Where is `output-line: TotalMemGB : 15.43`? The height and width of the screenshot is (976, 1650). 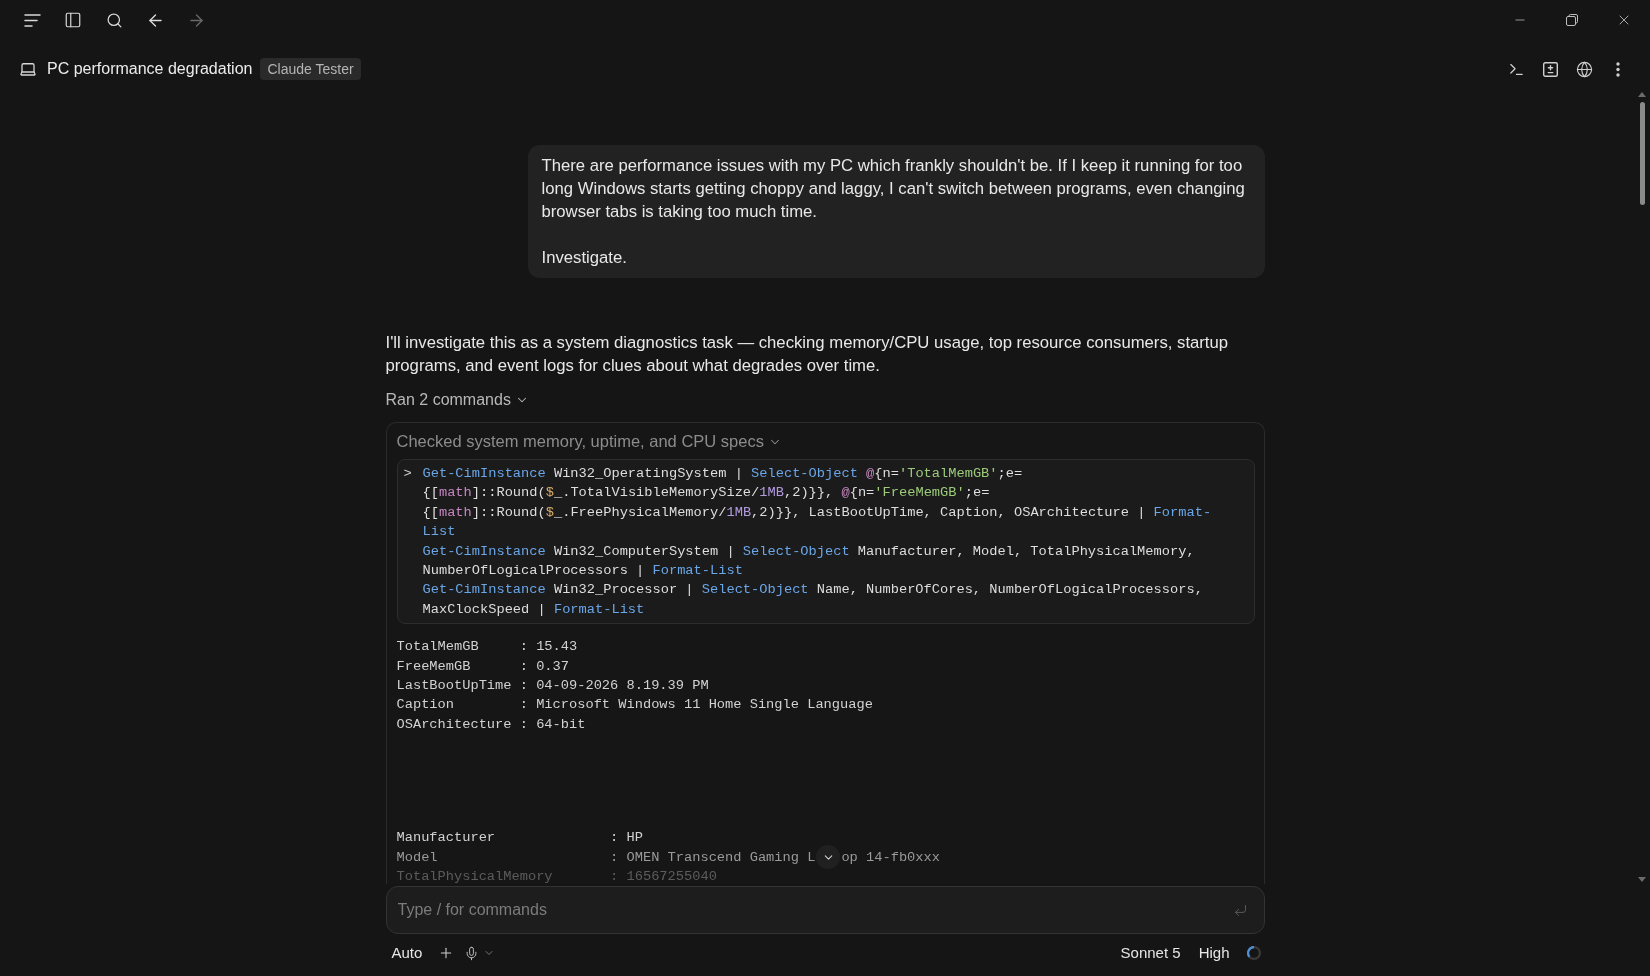
output-line: TotalMemGB : 15.43 is located at coordinates (487, 647).